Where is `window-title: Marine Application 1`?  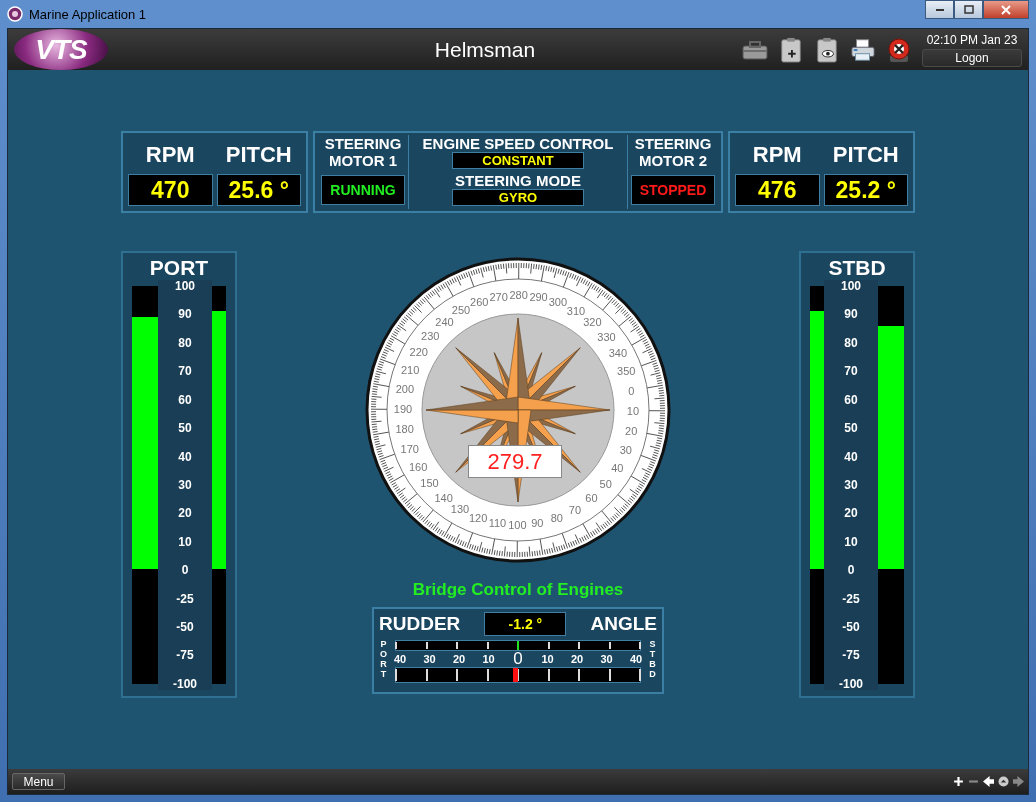 window-title: Marine Application 1 is located at coordinates (88, 14).